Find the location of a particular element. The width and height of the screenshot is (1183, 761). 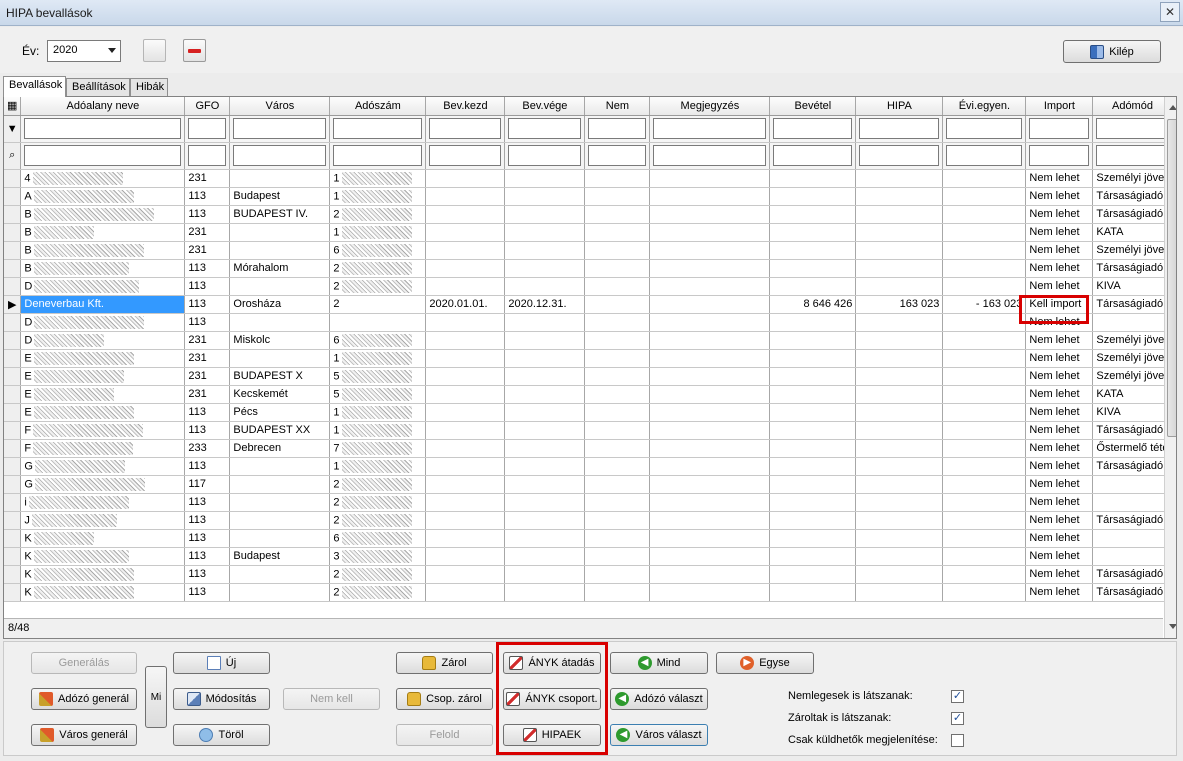

exit-button: Kilép is located at coordinates (1112, 51).